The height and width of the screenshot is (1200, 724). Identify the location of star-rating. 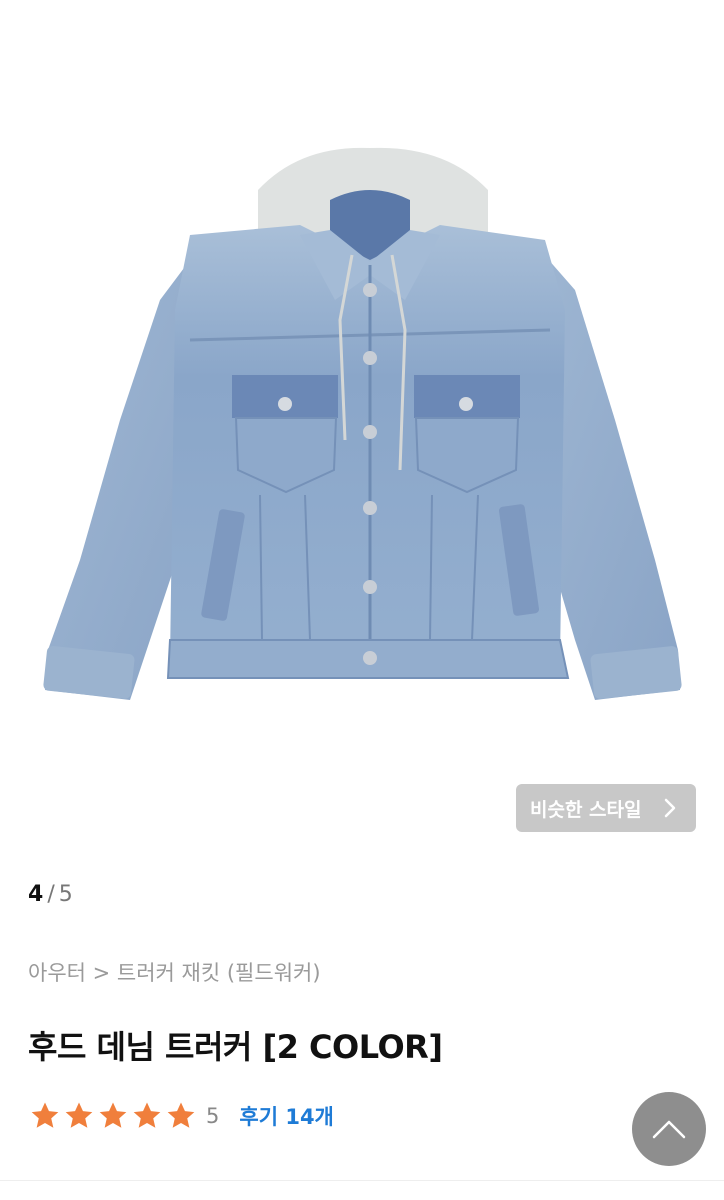
(113, 1116).